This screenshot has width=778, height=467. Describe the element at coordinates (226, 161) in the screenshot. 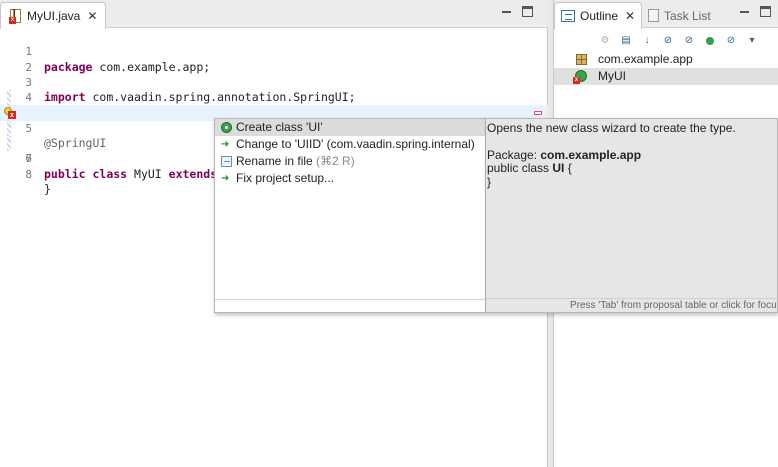

I see `rename-icon` at that location.